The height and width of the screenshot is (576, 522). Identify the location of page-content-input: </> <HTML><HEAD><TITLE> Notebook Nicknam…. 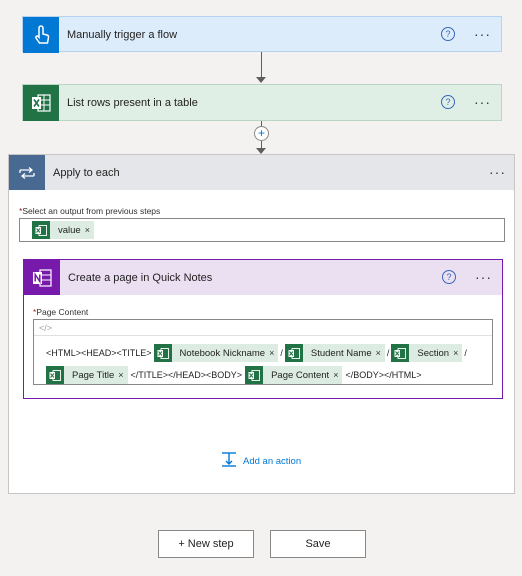
(263, 352).